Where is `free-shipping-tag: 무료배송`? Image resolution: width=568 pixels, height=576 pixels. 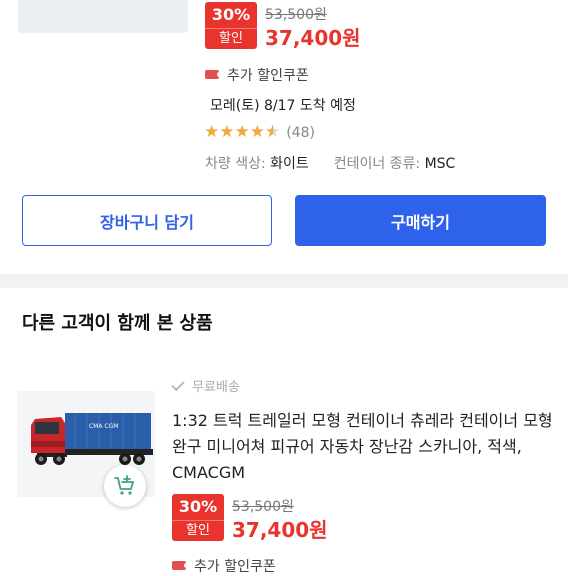
free-shipping-tag: 무료배송 is located at coordinates (205, 385).